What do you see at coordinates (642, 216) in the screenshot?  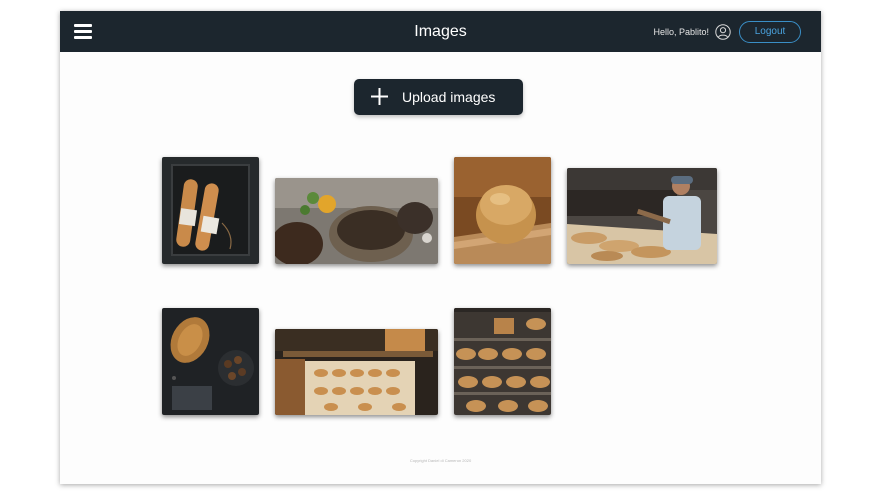 I see `gallery-image-baker` at bounding box center [642, 216].